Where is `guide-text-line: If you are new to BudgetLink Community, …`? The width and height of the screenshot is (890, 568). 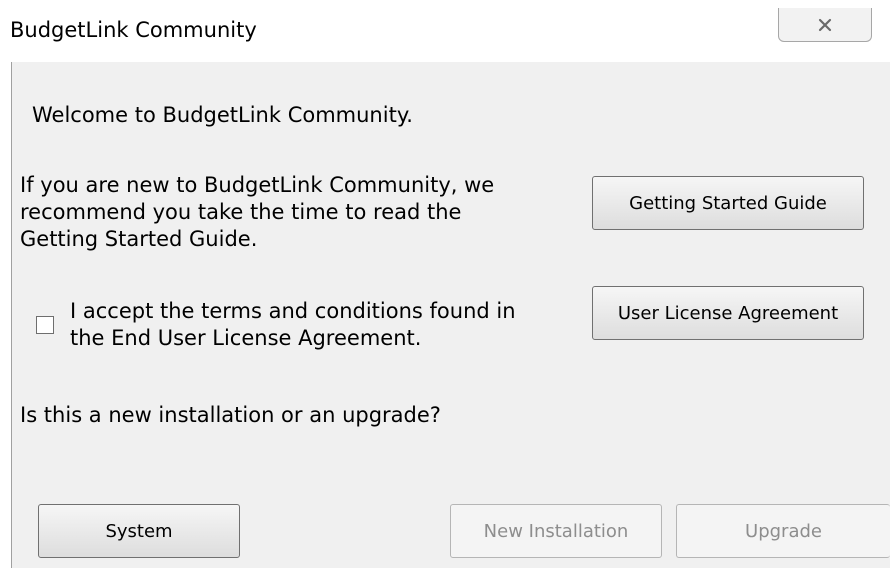
guide-text-line: If you are new to BudgetLink Community, … is located at coordinates (257, 185).